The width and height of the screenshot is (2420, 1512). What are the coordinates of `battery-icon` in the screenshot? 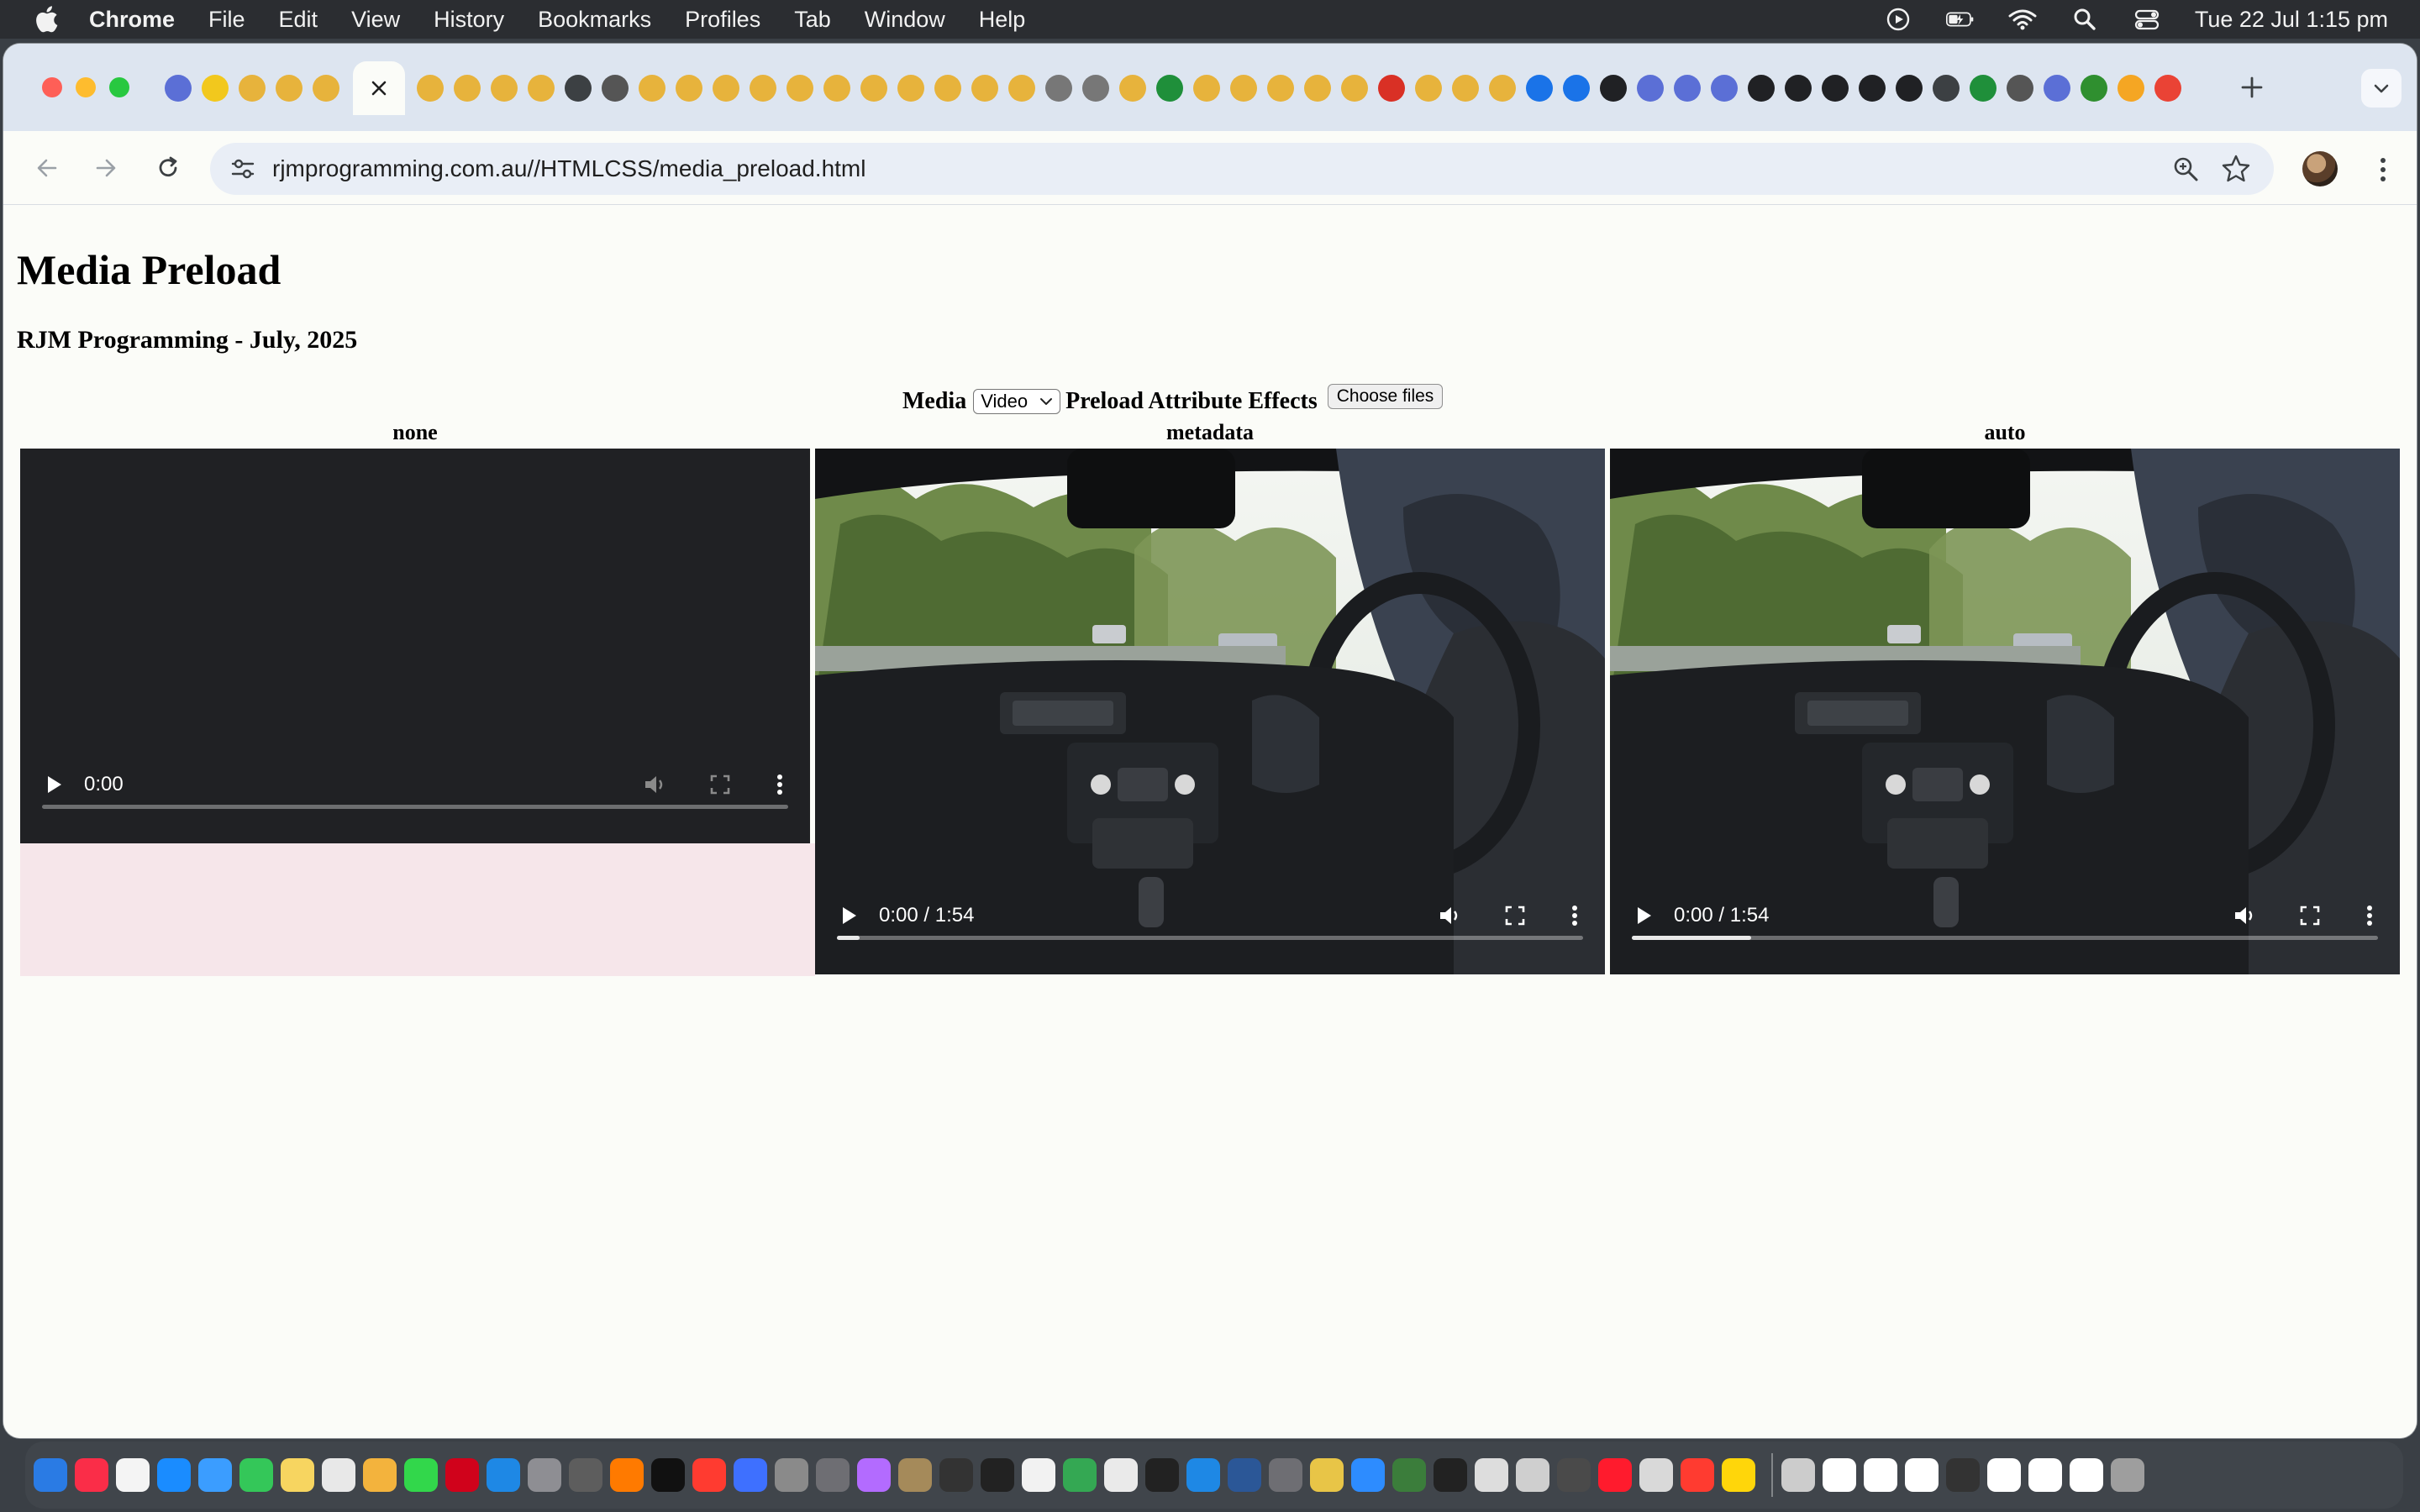 It's located at (1960, 19).